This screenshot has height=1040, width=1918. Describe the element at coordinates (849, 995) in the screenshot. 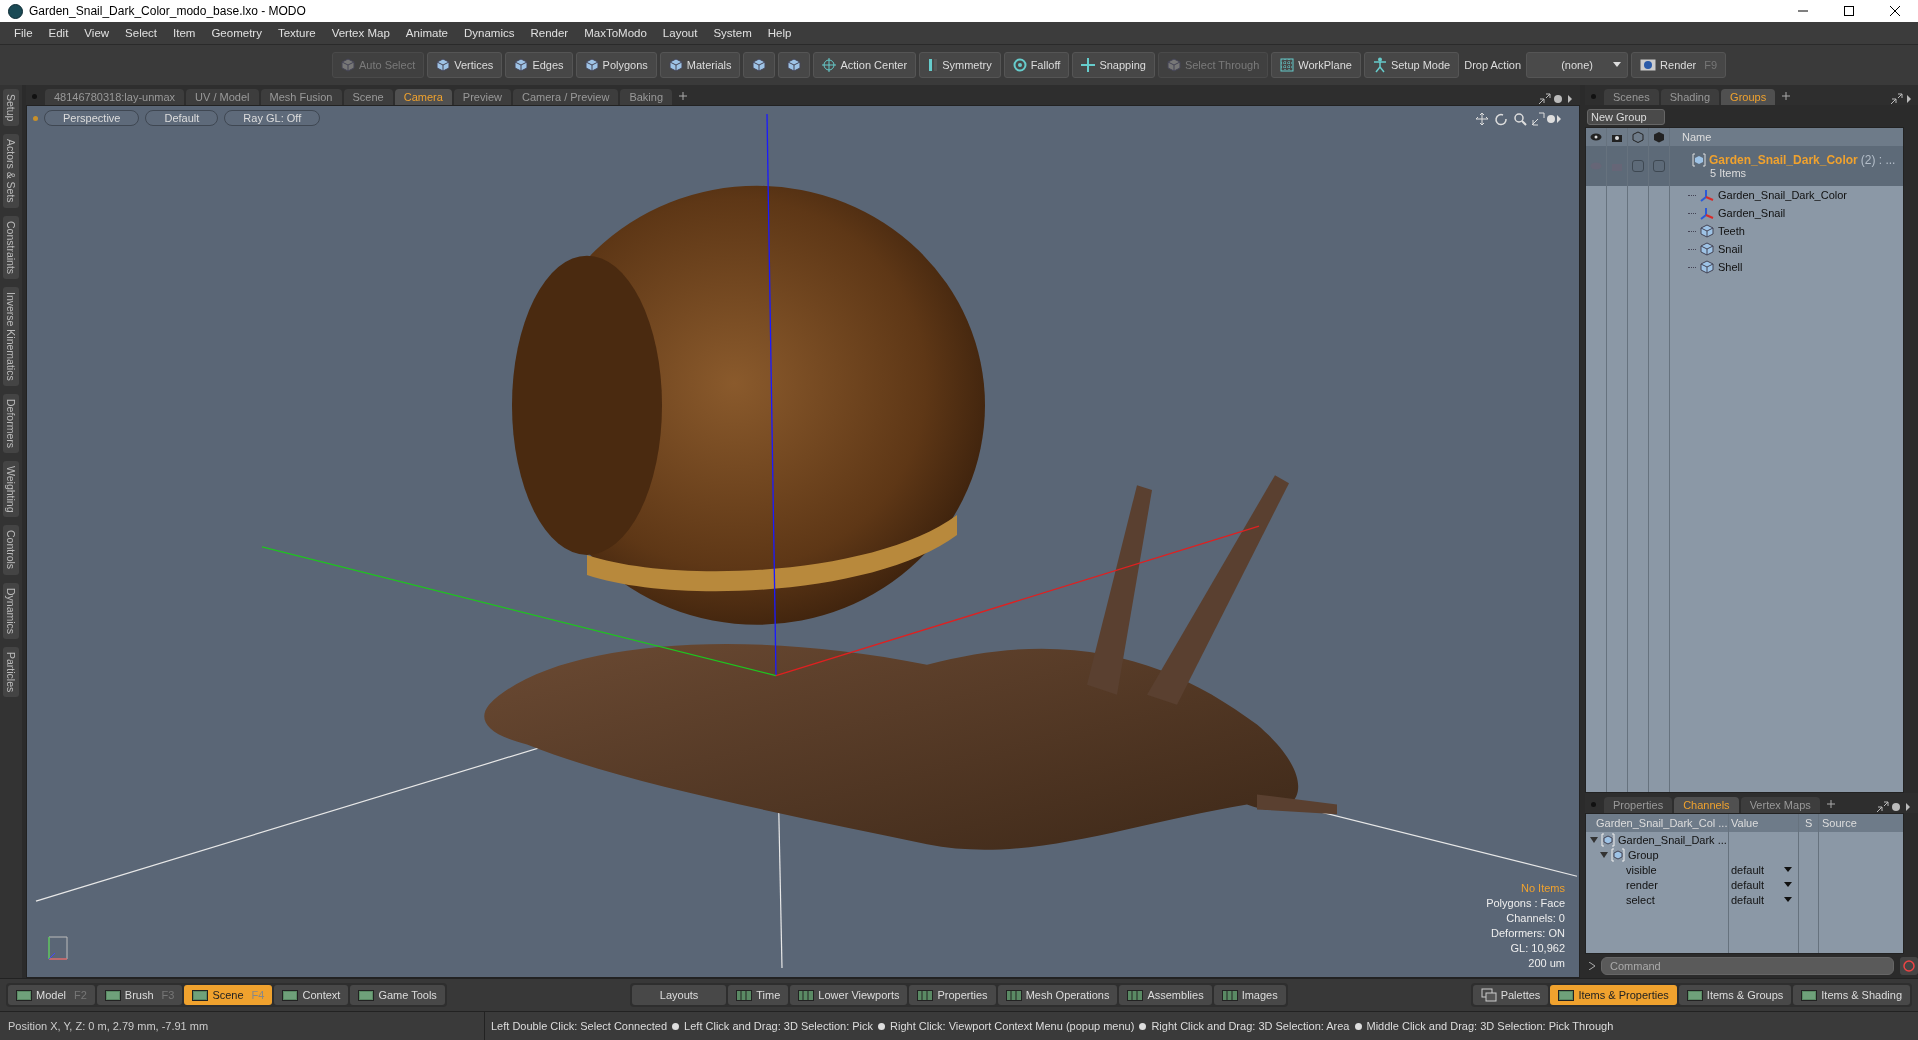

I see `layout-button: Lower Viewports` at that location.